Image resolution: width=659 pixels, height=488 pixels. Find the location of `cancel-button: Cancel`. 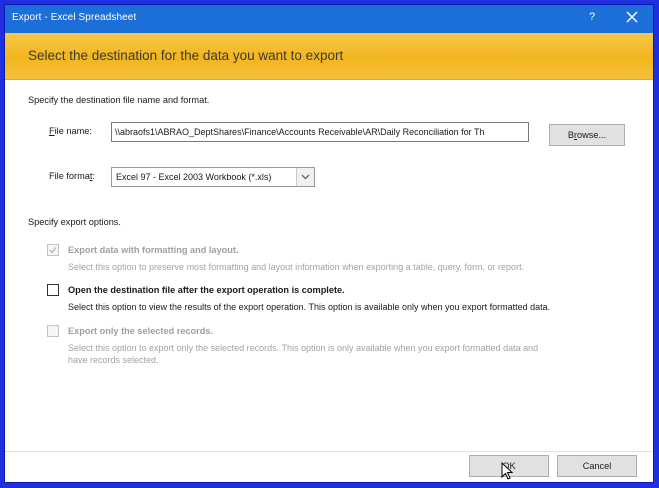

cancel-button: Cancel is located at coordinates (597, 466).